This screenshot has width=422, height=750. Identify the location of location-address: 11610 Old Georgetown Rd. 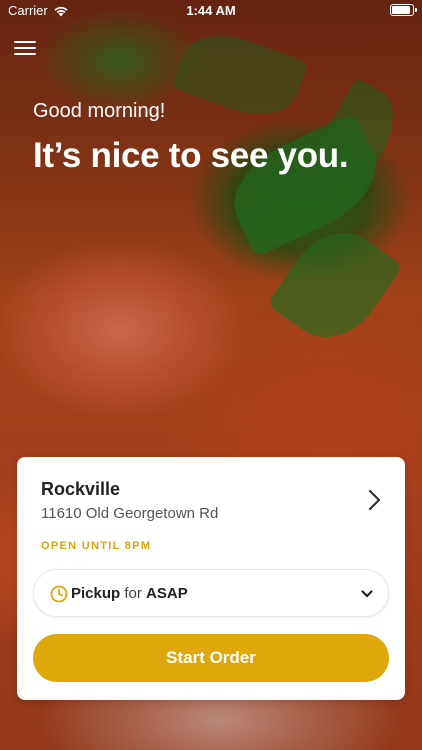
(129, 513).